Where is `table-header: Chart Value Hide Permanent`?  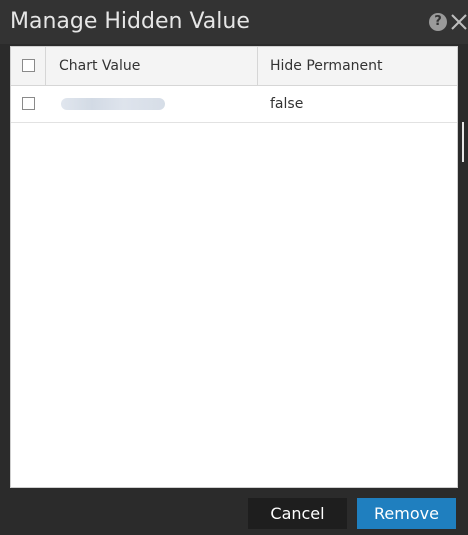 table-header: Chart Value Hide Permanent is located at coordinates (234, 66).